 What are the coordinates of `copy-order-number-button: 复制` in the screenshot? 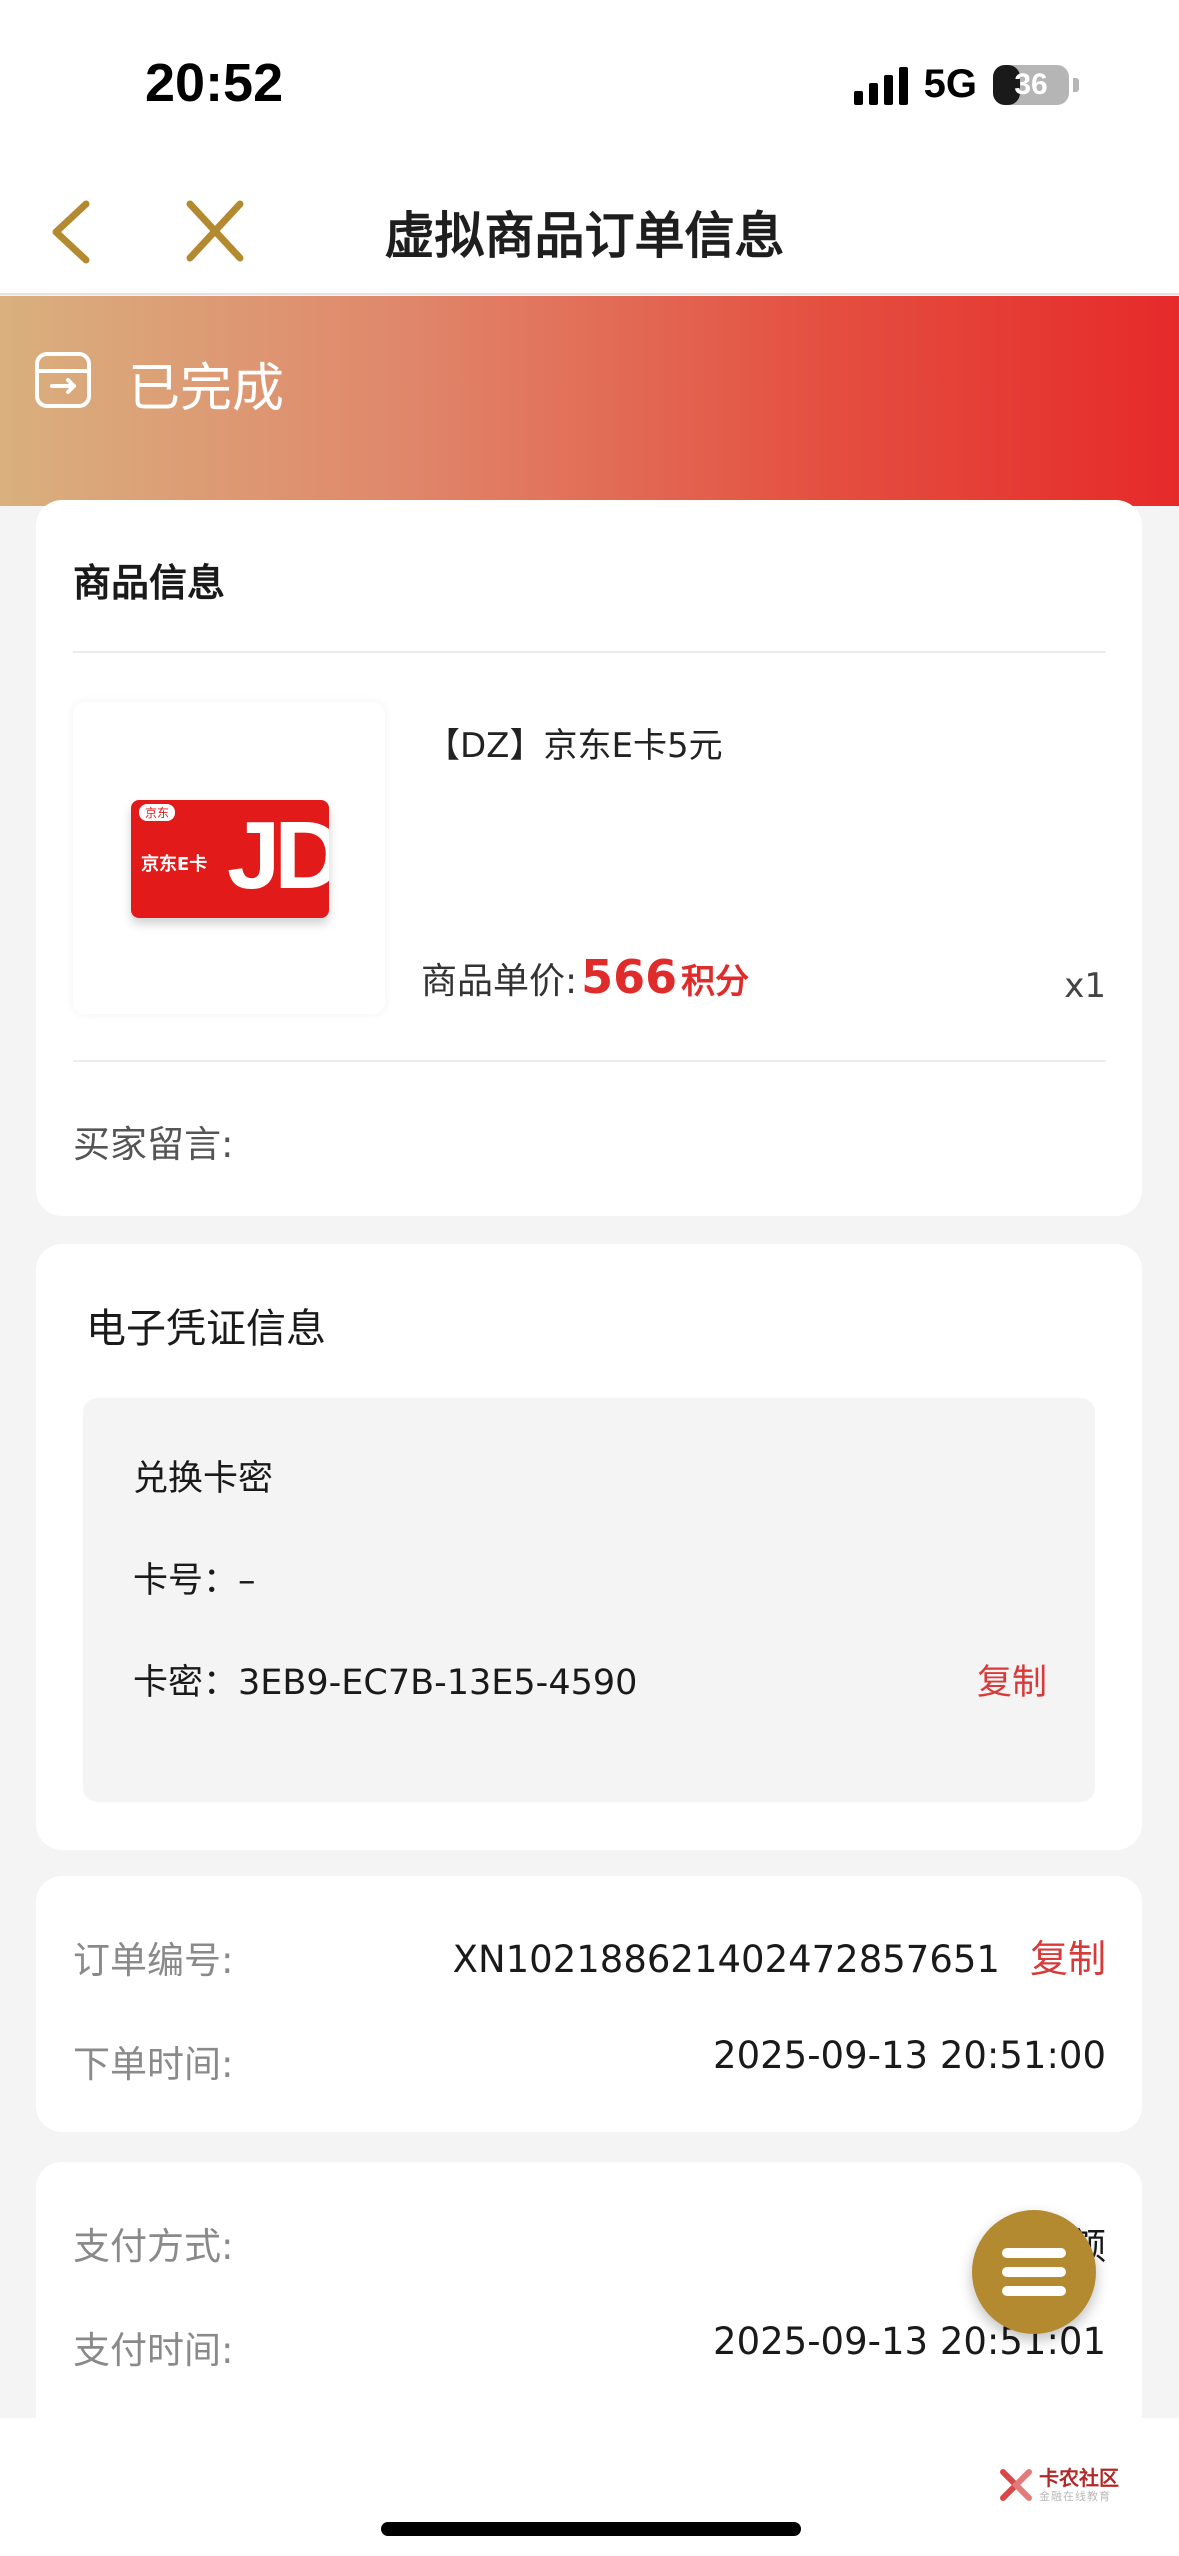 It's located at (1068, 1959).